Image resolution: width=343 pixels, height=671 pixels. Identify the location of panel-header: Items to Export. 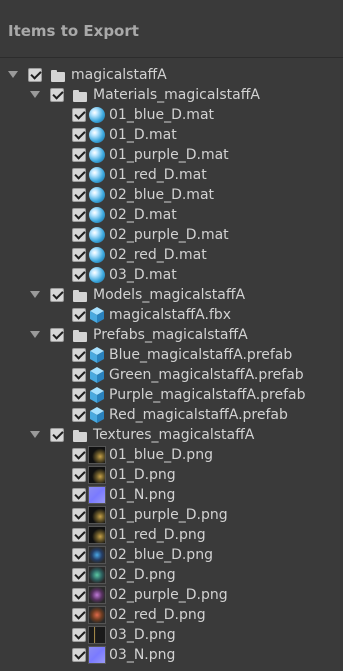
(171, 29).